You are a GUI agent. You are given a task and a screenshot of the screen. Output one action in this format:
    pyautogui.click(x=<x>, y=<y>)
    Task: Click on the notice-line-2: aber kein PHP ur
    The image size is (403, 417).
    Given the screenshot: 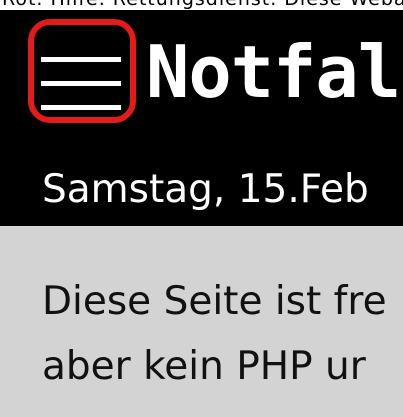 What is the action you would take?
    pyautogui.click(x=204, y=366)
    